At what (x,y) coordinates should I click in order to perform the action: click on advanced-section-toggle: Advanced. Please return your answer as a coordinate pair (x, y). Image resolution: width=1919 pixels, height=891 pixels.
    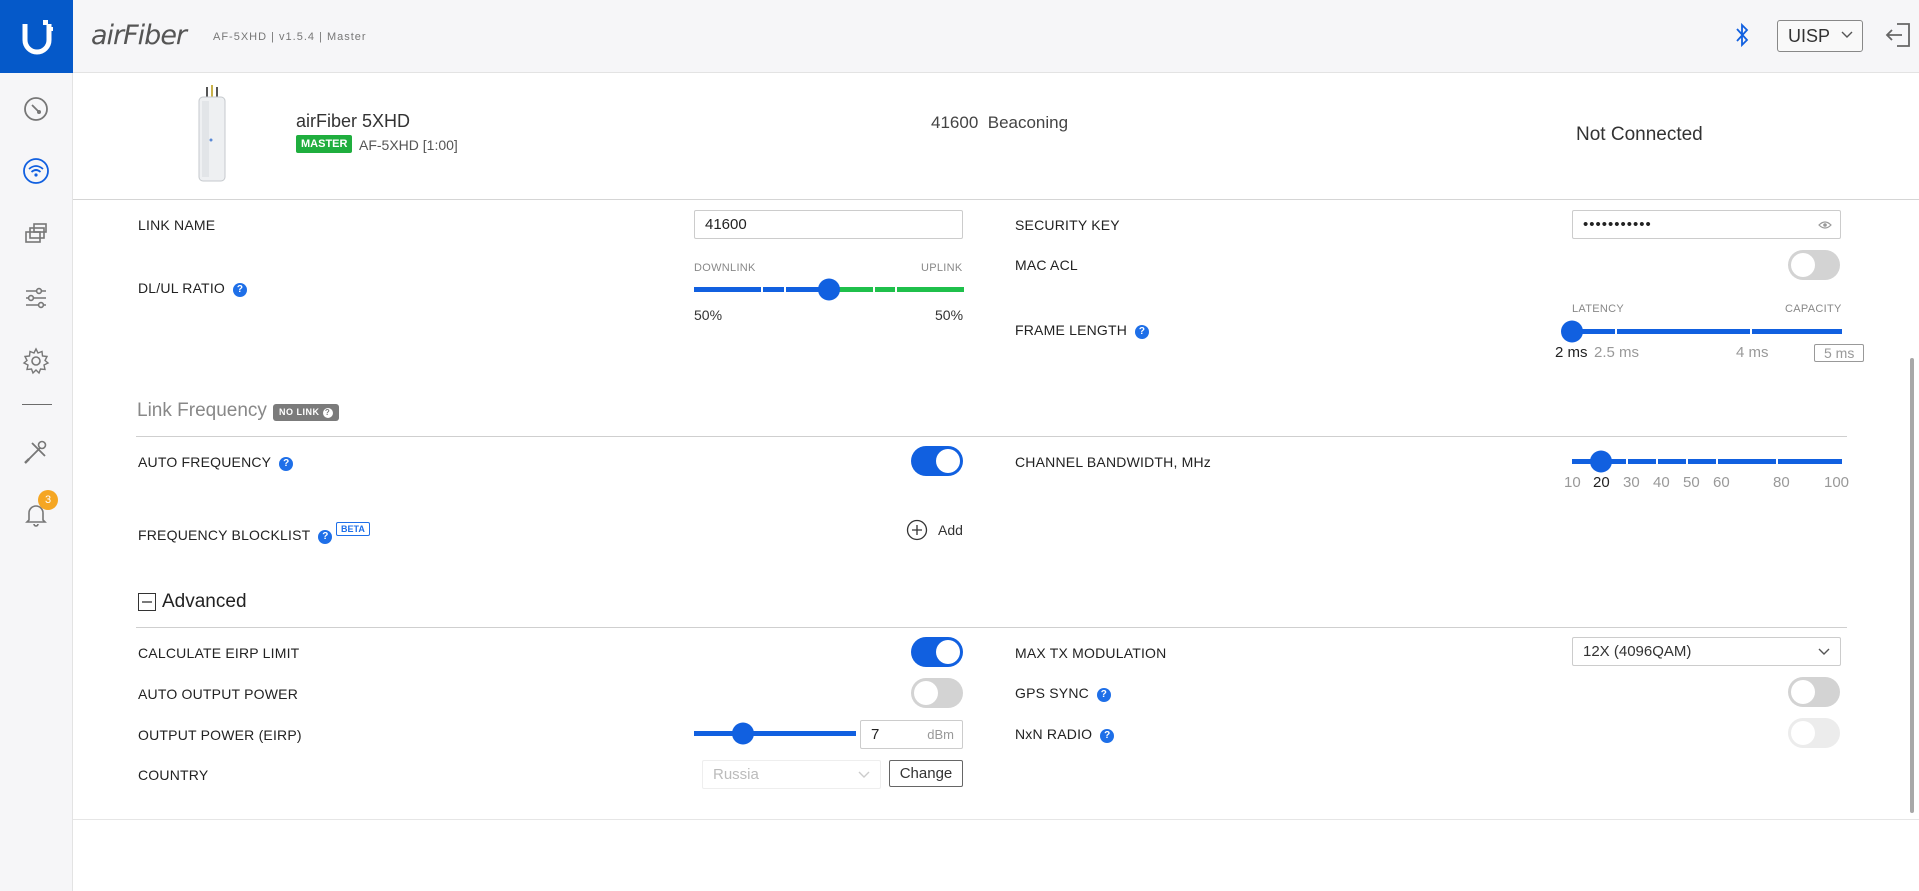
    Looking at the image, I should click on (192, 602).